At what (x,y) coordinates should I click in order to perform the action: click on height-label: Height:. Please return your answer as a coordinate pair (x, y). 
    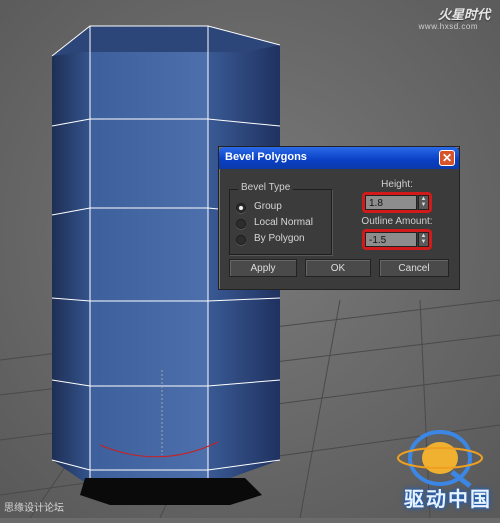
    Looking at the image, I should click on (397, 184).